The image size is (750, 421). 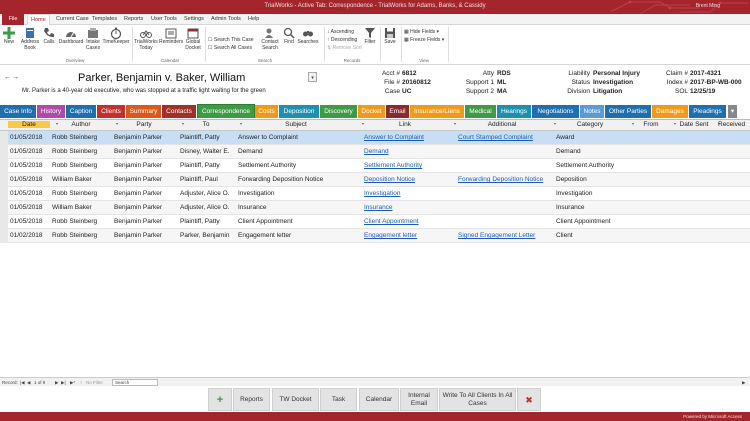 I want to click on tab-other-parties: Other Parties, so click(x=628, y=111).